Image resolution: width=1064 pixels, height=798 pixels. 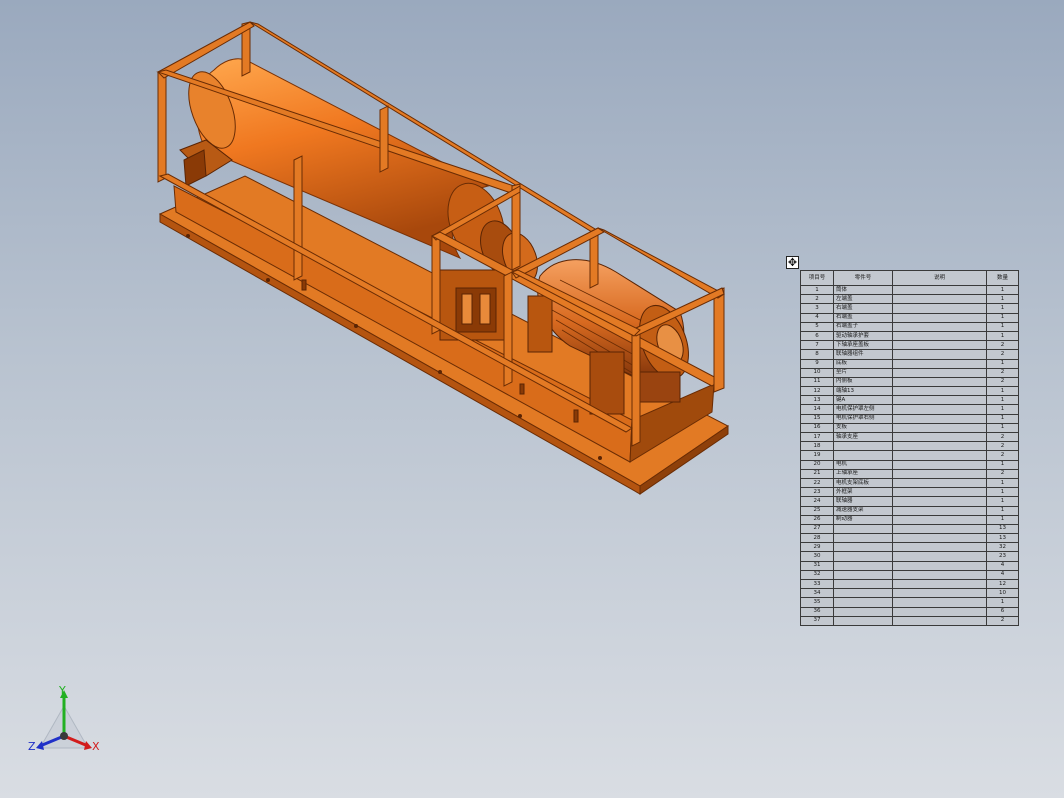 What do you see at coordinates (817, 593) in the screenshot?
I see `bom-cell-item-no: 34` at bounding box center [817, 593].